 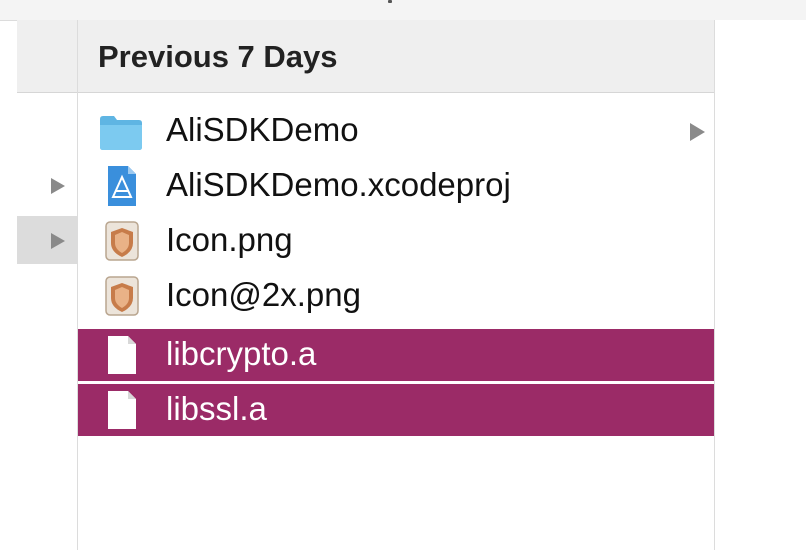 I want to click on file-name: libssl.a, so click(x=216, y=408).